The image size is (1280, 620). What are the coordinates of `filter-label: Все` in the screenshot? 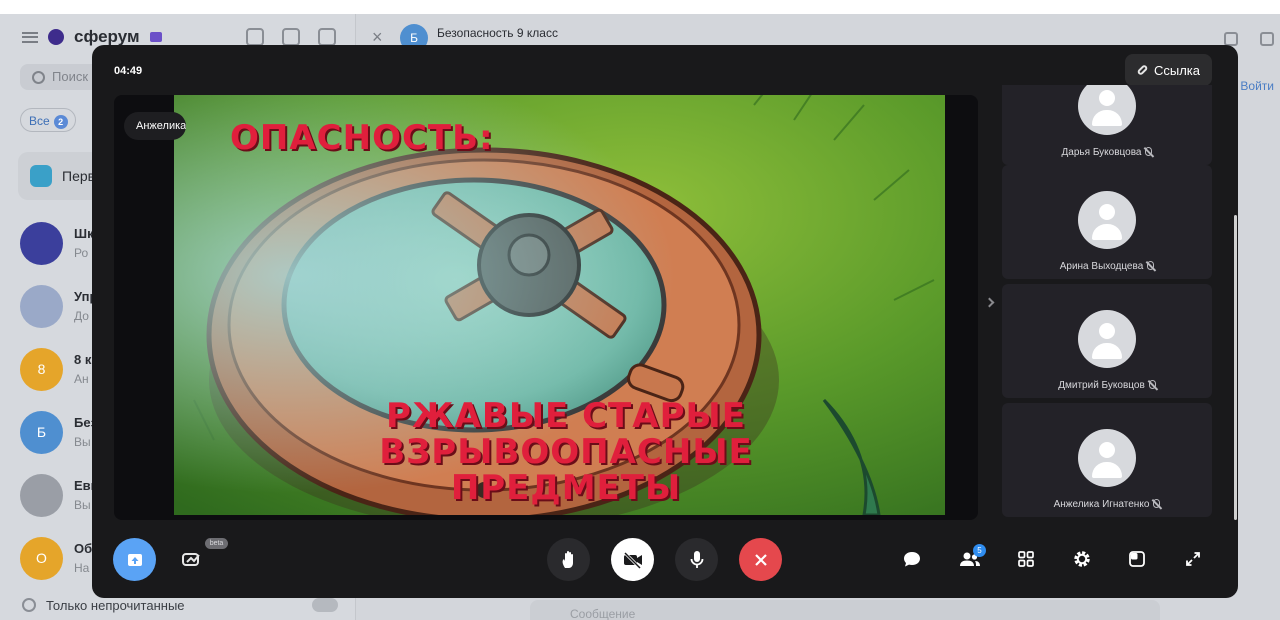 It's located at (39, 121).